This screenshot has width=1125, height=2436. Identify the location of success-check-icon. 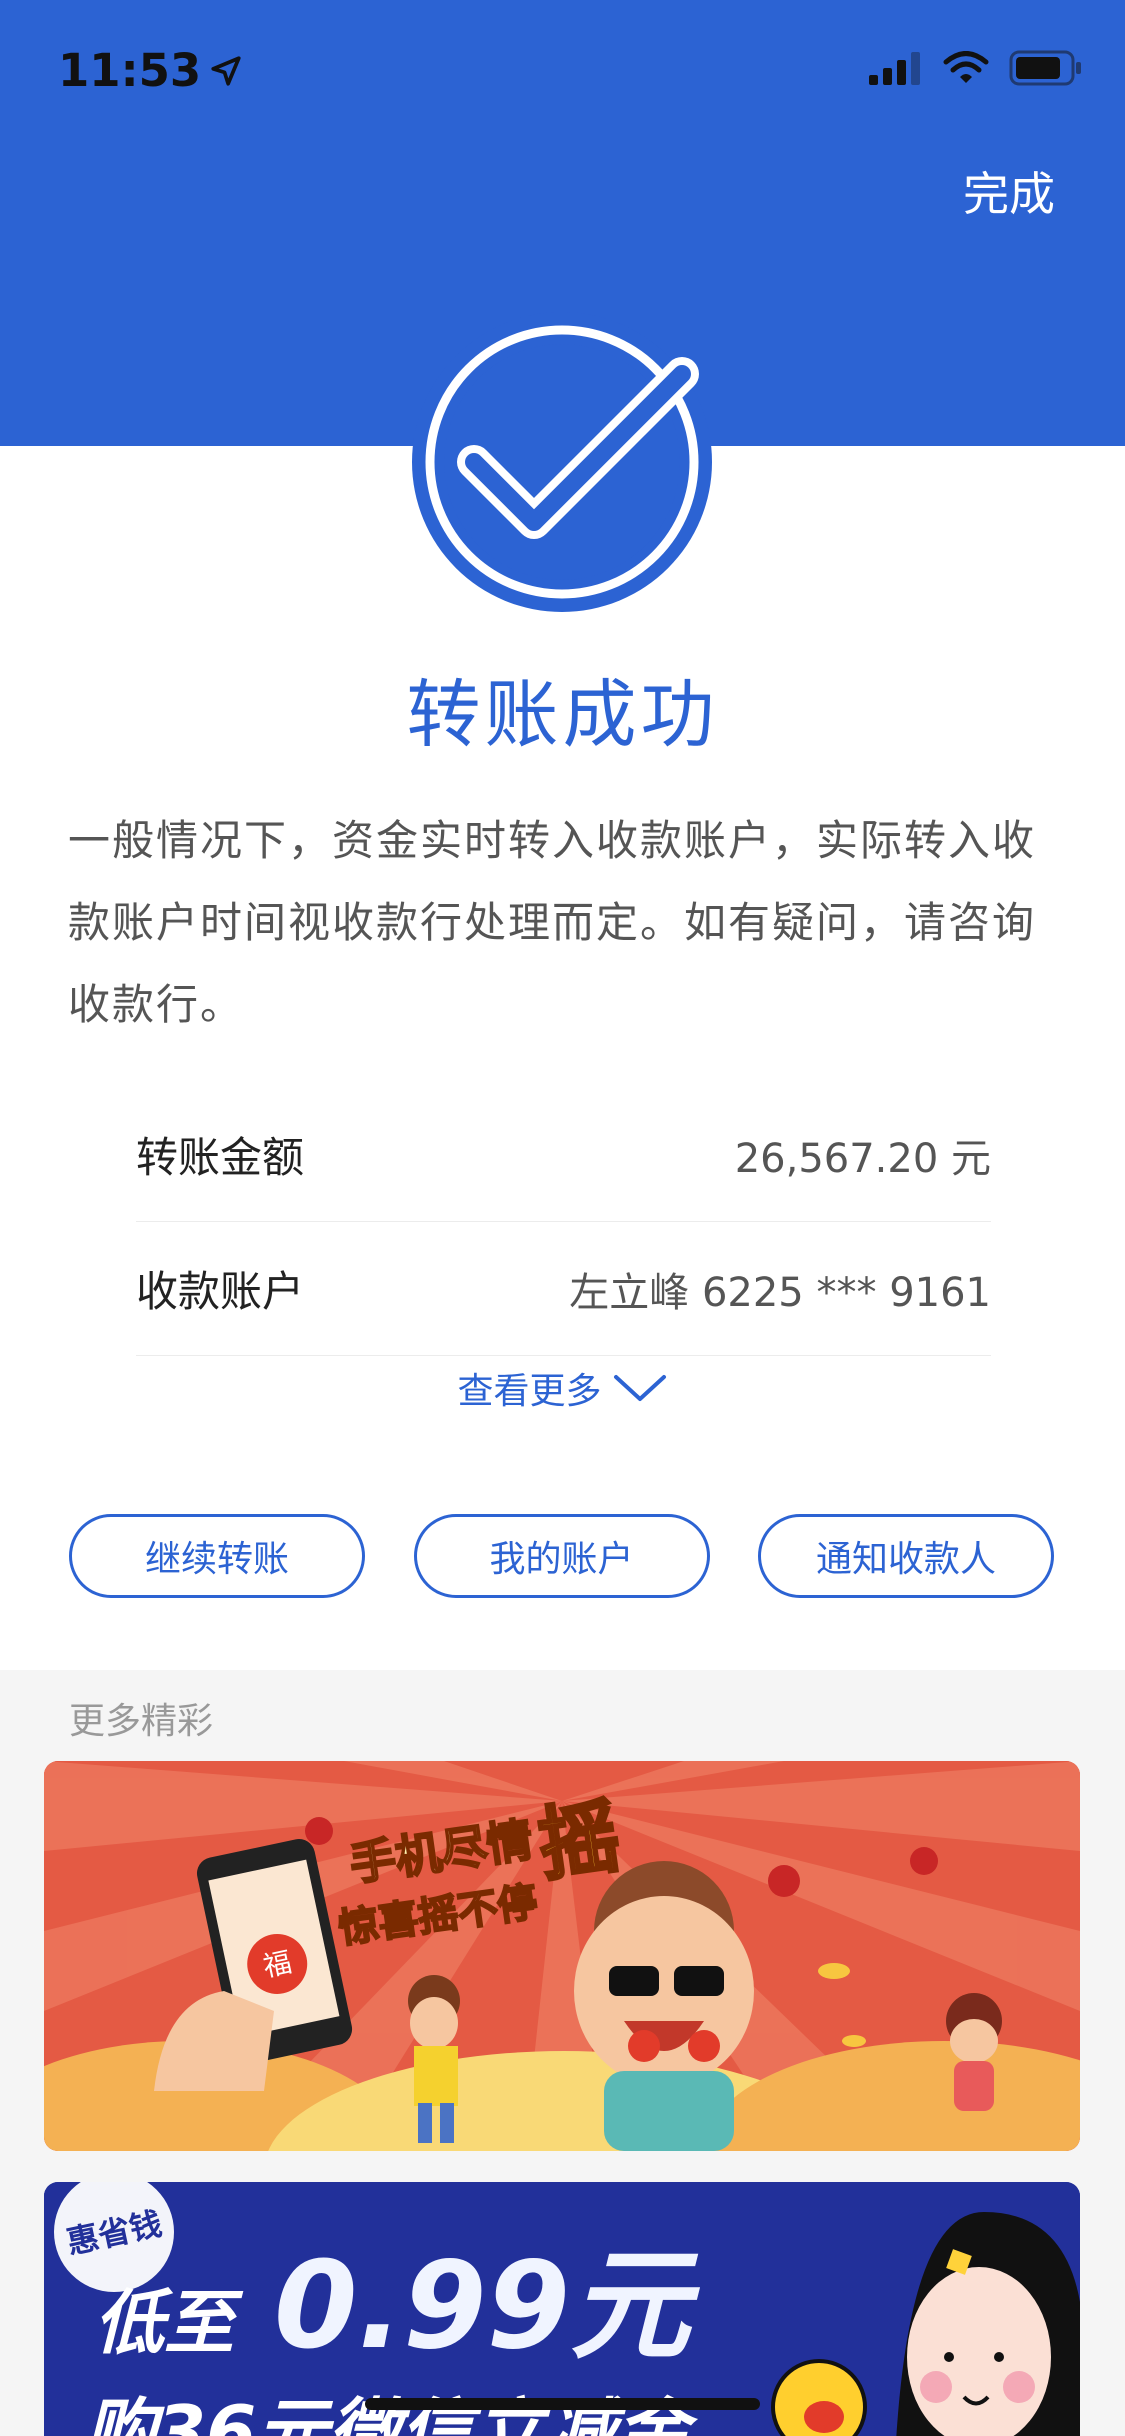
(562, 462).